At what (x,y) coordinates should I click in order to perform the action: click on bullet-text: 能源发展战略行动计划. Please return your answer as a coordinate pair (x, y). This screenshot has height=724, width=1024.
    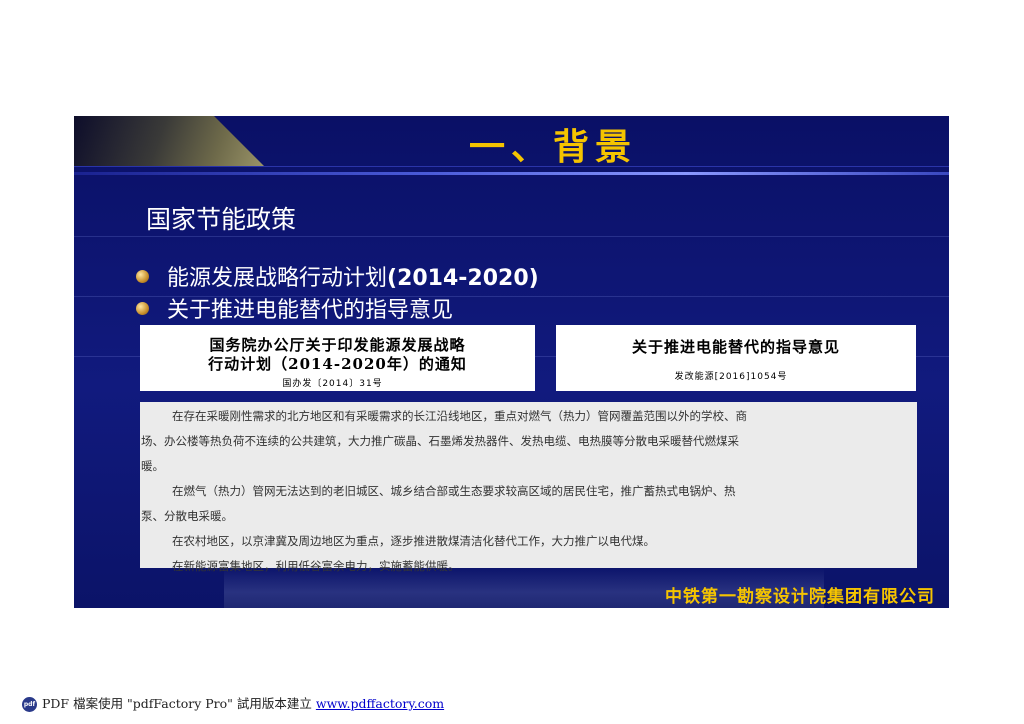
    Looking at the image, I should click on (277, 278).